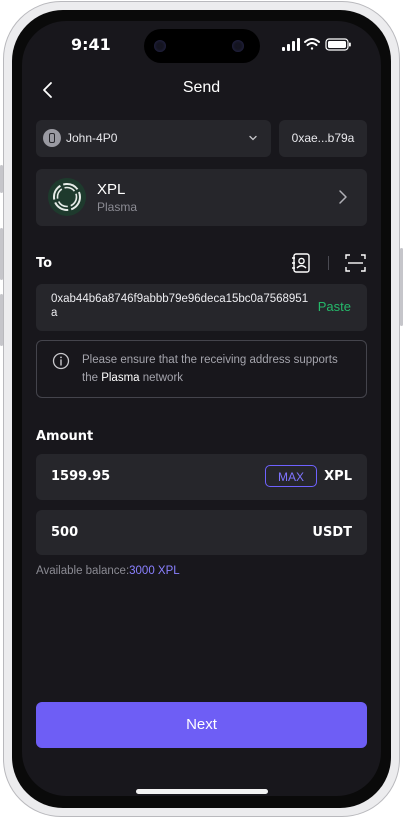  What do you see at coordinates (355, 263) in the screenshot?
I see `scan-icon` at bounding box center [355, 263].